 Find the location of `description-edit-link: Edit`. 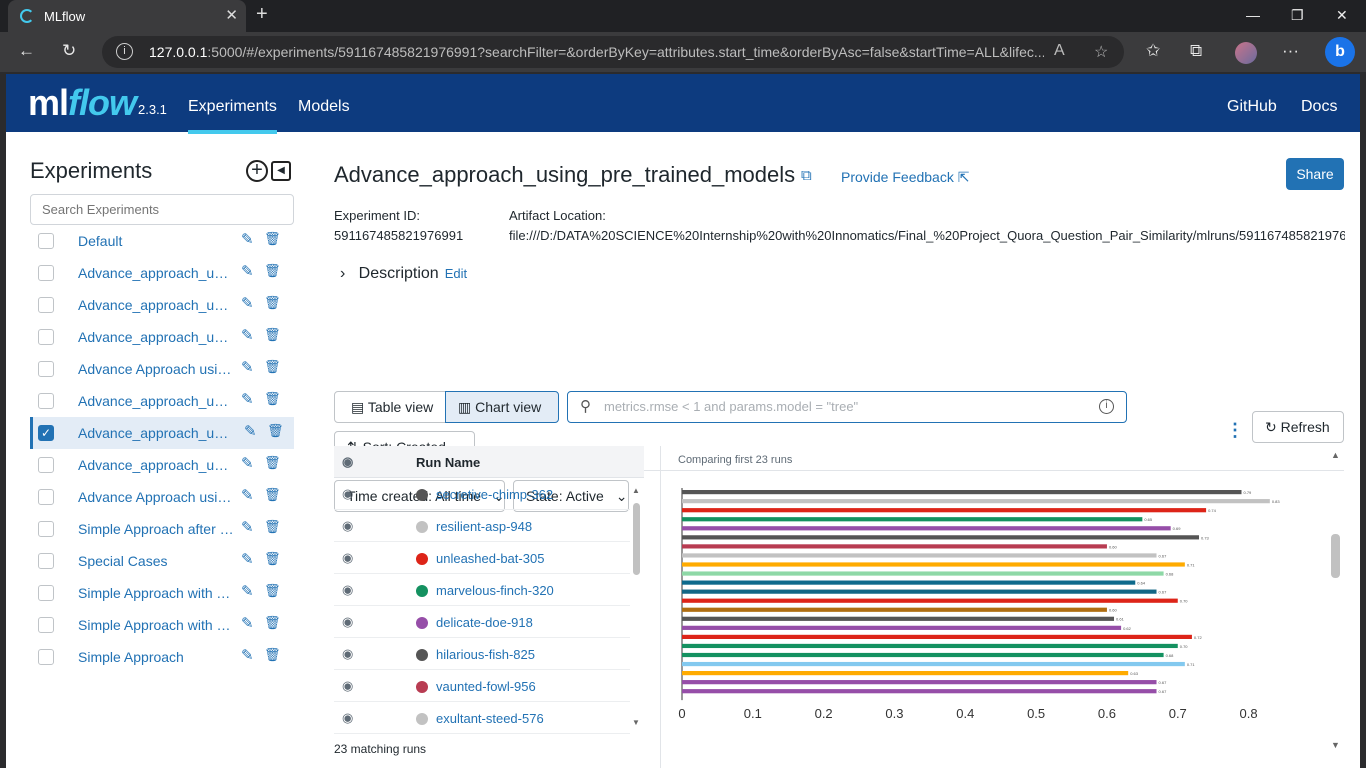

description-edit-link: Edit is located at coordinates (456, 273).